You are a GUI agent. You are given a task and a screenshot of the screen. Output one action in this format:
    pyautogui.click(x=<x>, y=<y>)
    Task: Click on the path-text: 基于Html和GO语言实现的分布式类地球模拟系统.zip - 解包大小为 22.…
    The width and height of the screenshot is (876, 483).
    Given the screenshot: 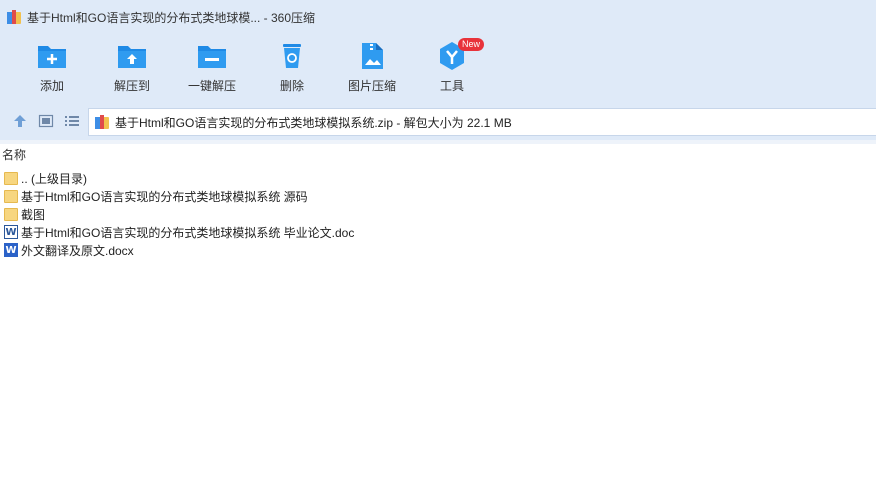 What is the action you would take?
    pyautogui.click(x=313, y=122)
    